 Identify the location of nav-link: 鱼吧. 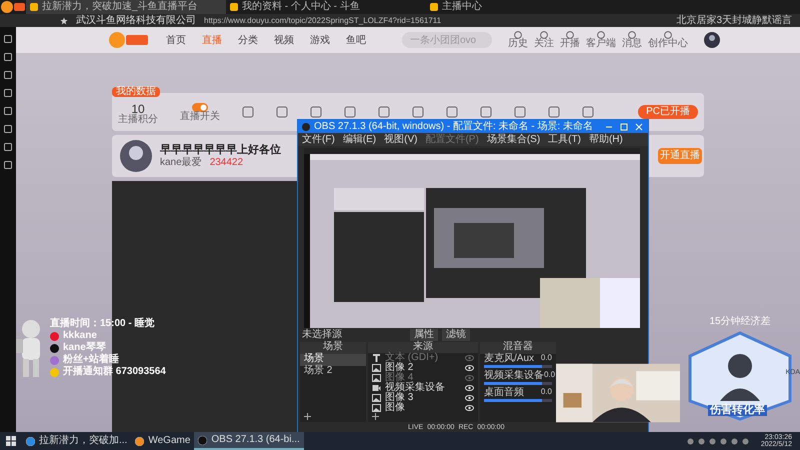
(356, 40).